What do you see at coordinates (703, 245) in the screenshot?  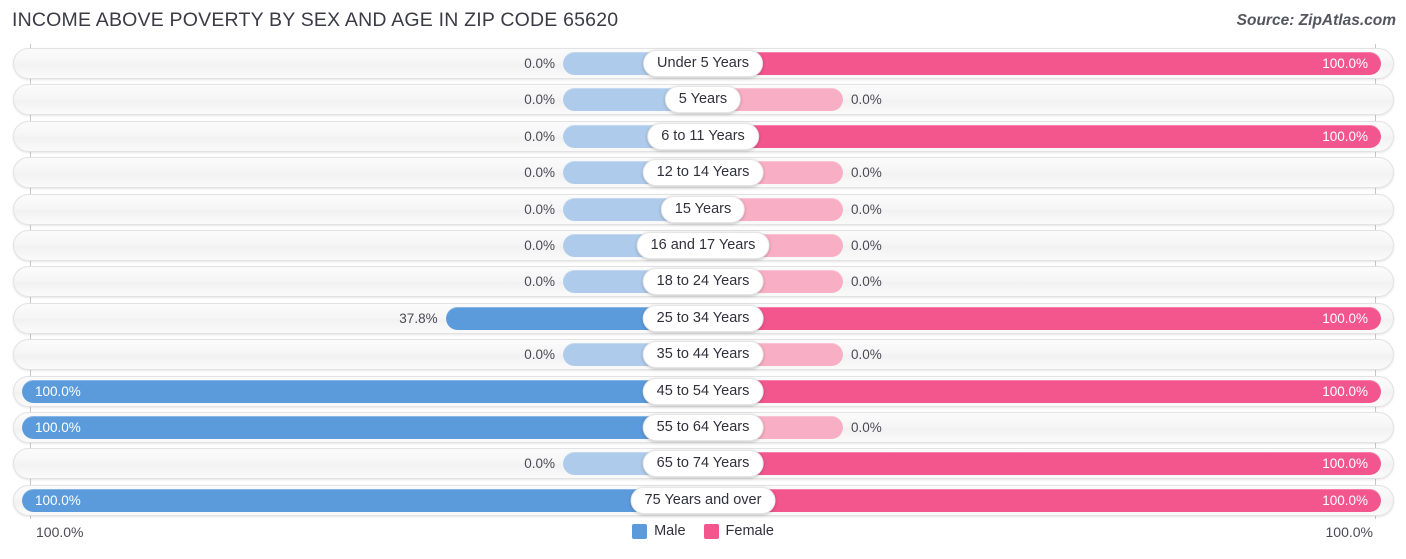 I see `category-label-pill: 16 and 17 Years` at bounding box center [703, 245].